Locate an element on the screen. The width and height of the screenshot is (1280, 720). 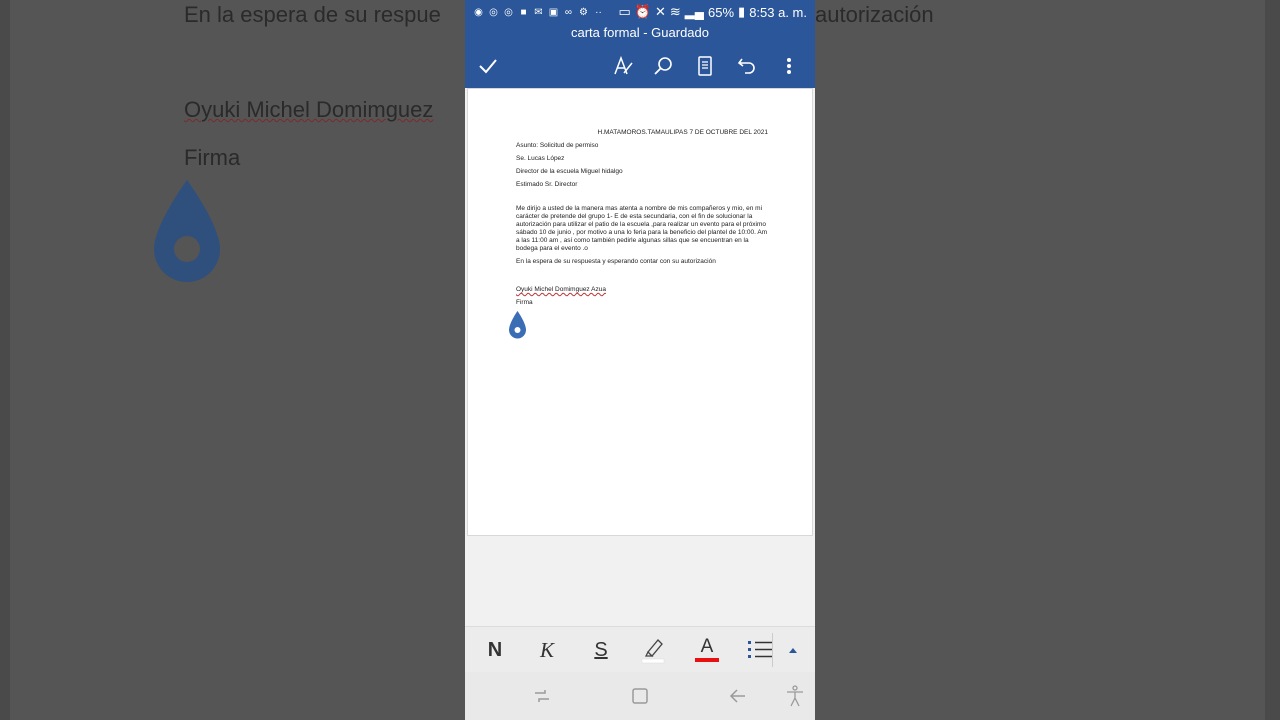
gmail-icon: ✉ is located at coordinates (538, 12).